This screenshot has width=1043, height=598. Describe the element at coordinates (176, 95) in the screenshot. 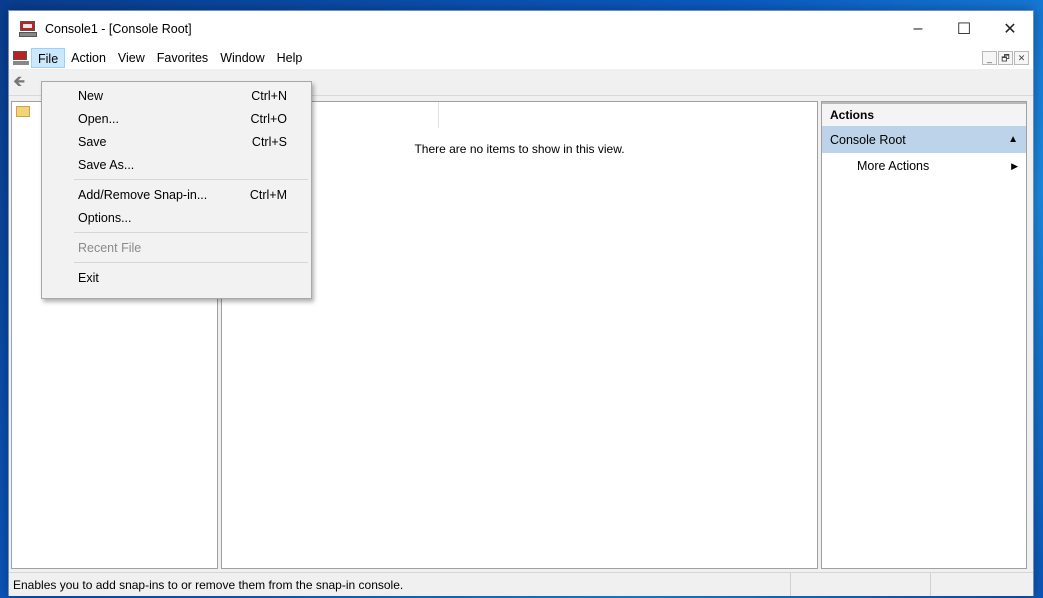

I see `file-menu-new: New Ctrl+N` at that location.